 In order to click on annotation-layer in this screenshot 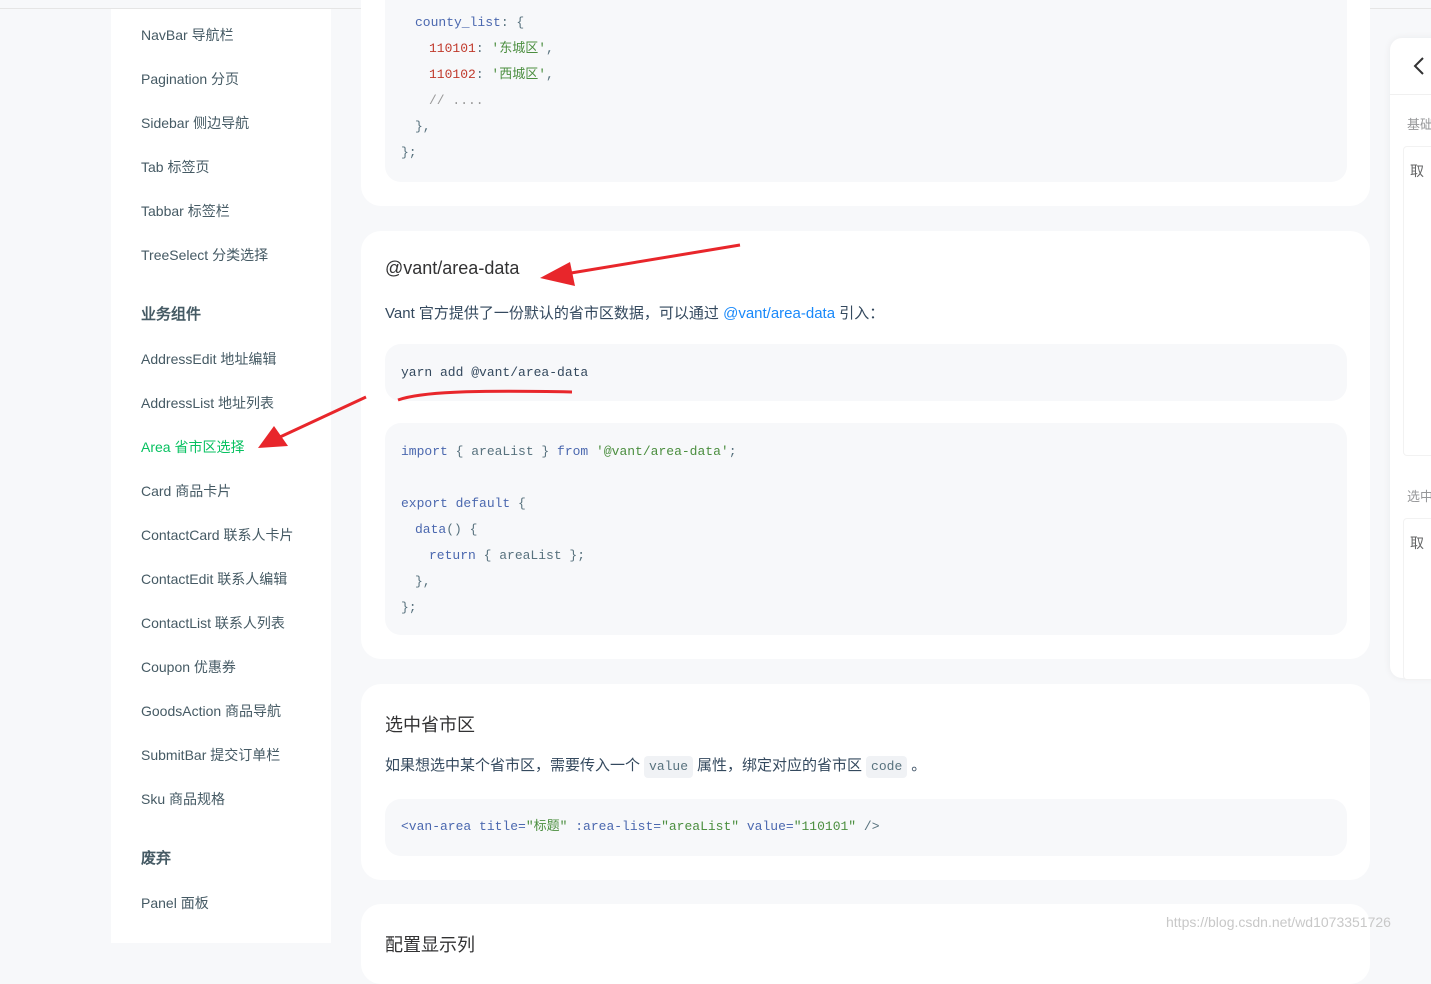, I will do `click(499, 345)`.